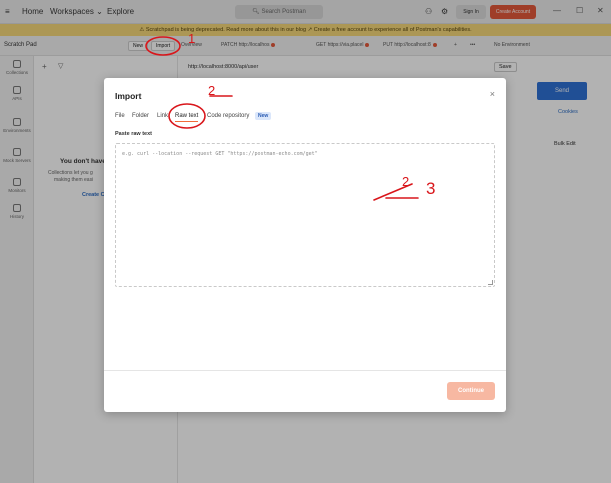  I want to click on tab-folder: Folder, so click(140, 116).